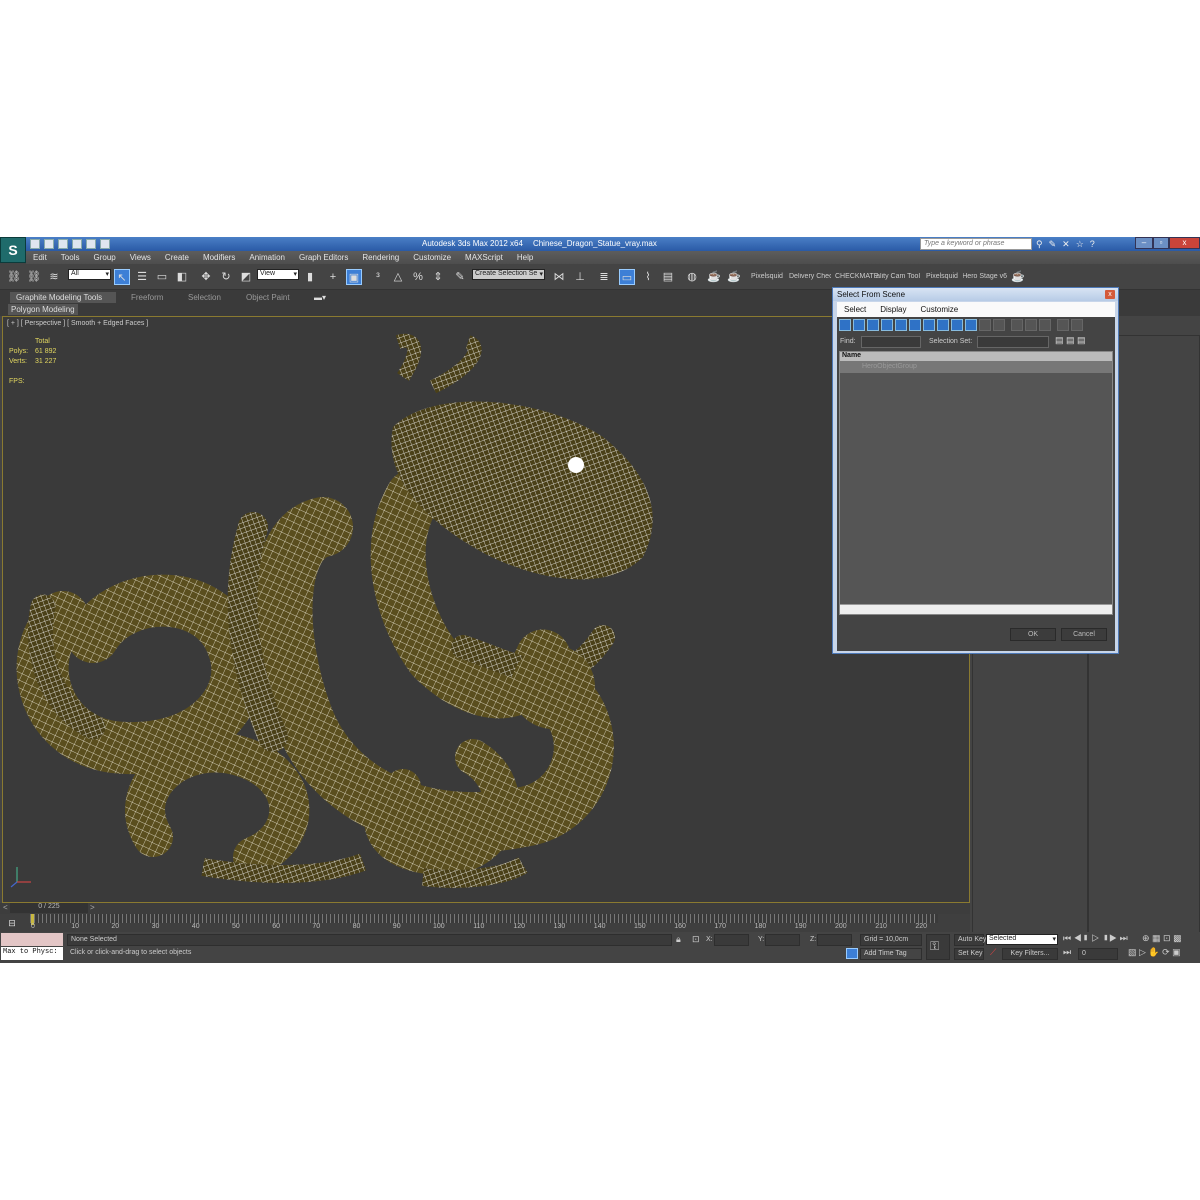  Describe the element at coordinates (1017, 325) in the screenshot. I see `select-all-icon` at that location.